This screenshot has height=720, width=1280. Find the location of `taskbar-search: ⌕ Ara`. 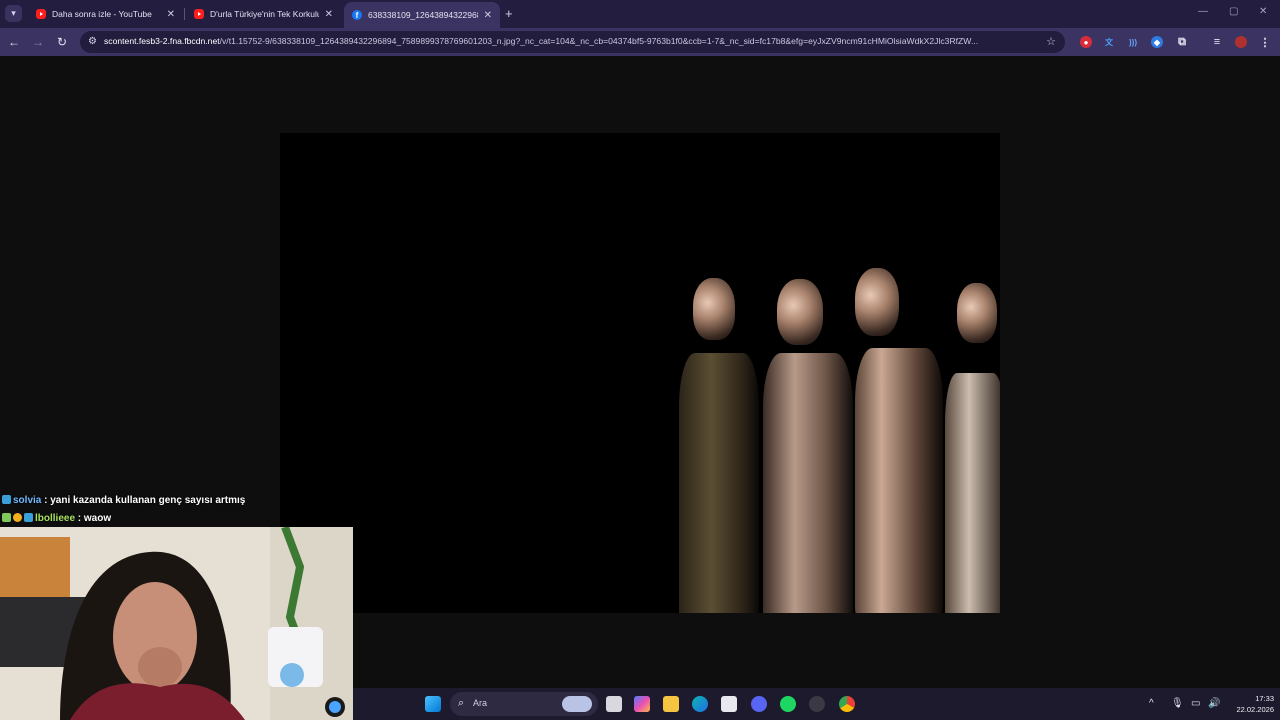

taskbar-search: ⌕ Ara is located at coordinates (524, 704).